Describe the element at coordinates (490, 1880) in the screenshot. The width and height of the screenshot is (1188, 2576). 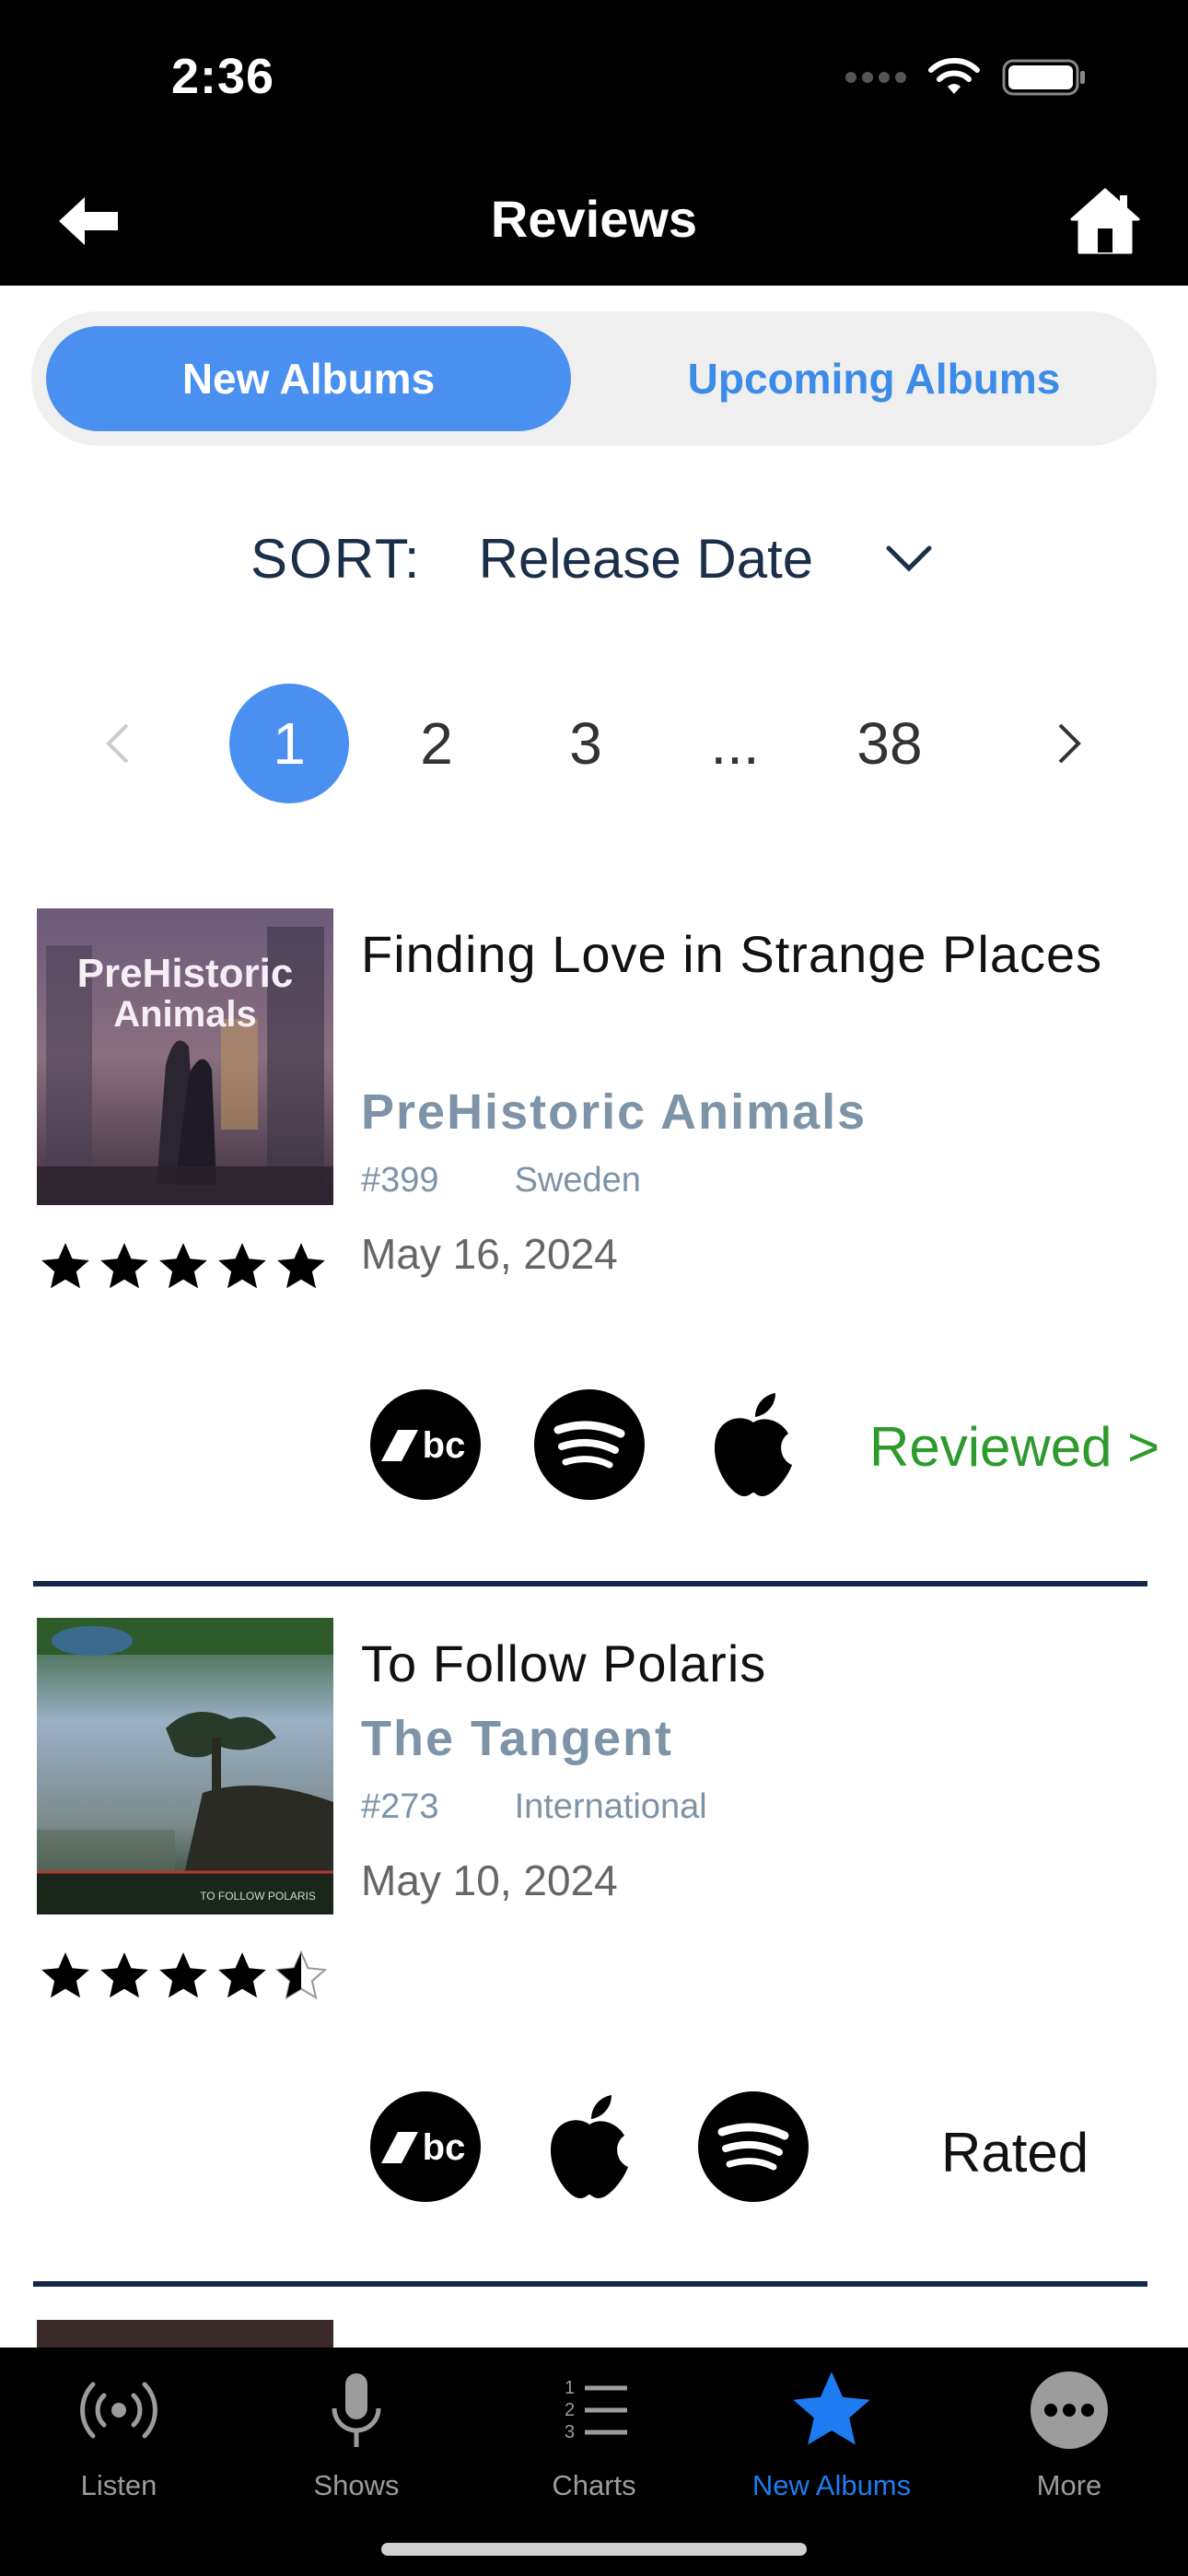
I see `release-date: May 10, 2024` at that location.